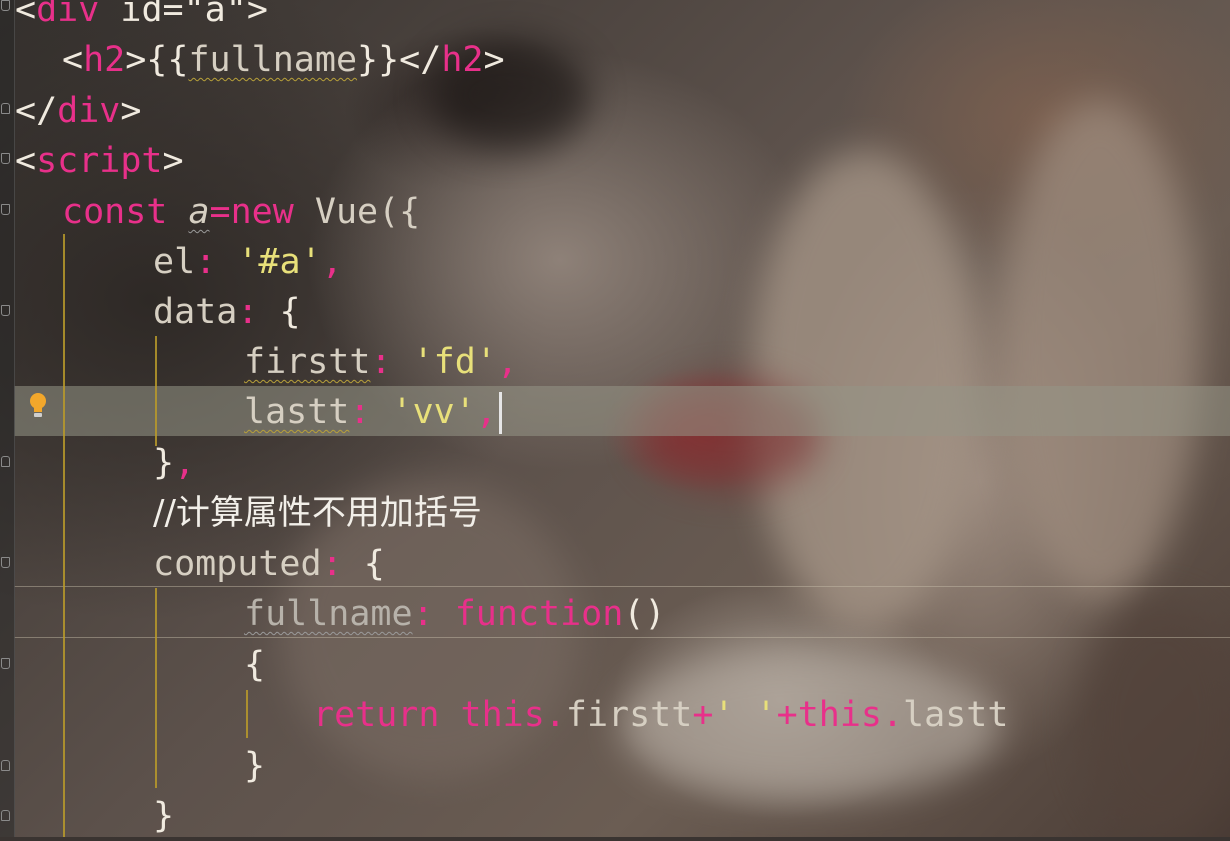 This screenshot has height=841, width=1230. I want to click on token: return, so click(376, 715).